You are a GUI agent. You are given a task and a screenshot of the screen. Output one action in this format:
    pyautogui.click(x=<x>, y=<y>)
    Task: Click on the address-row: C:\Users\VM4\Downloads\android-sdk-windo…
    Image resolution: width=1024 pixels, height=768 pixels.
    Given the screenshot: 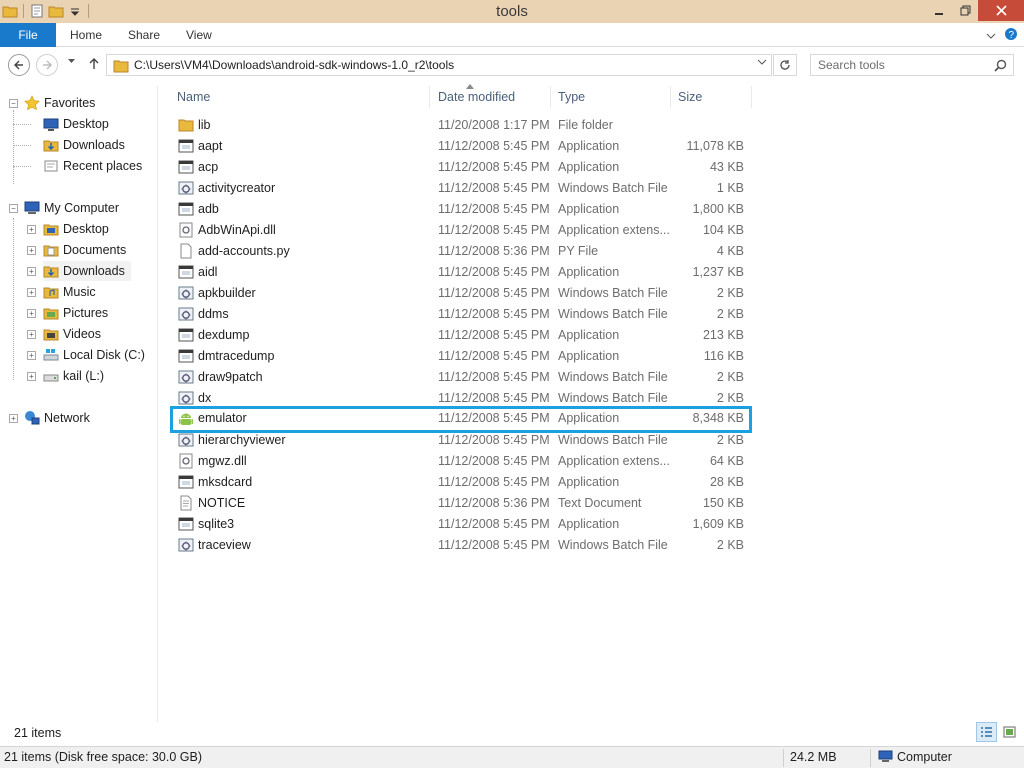 What is the action you would take?
    pyautogui.click(x=512, y=65)
    